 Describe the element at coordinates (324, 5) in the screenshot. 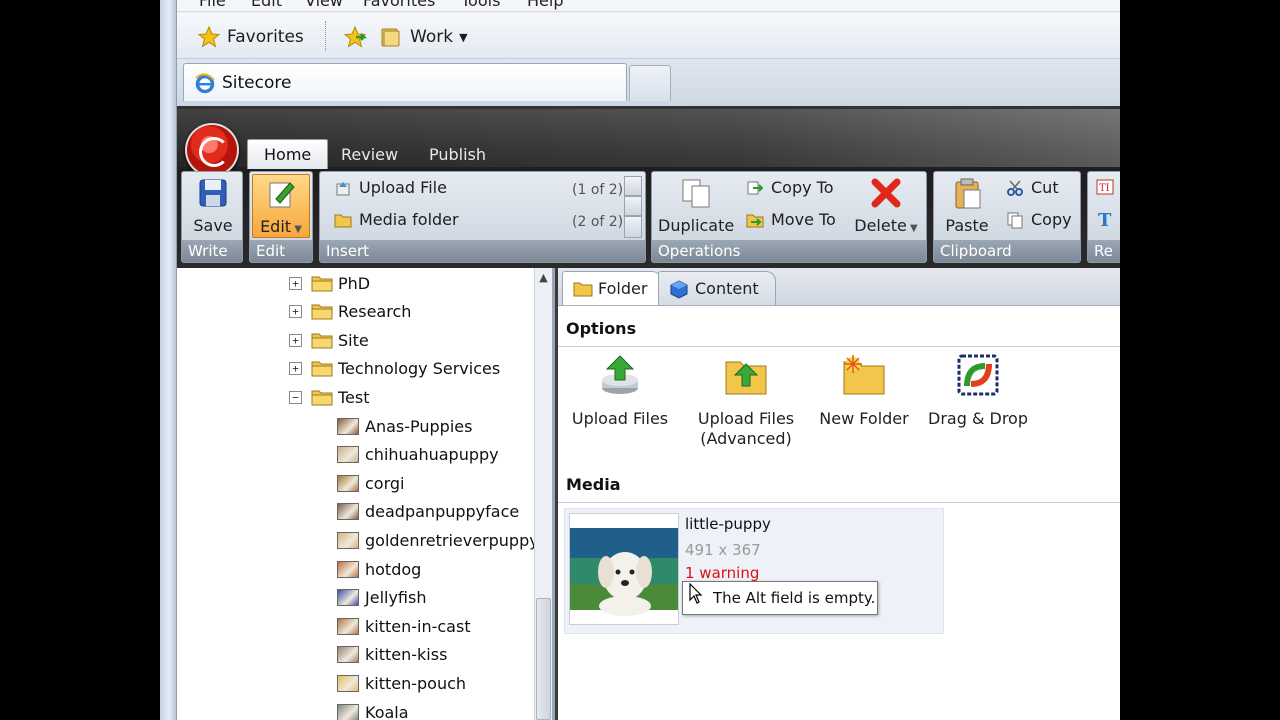

I see `menu-view: View` at that location.